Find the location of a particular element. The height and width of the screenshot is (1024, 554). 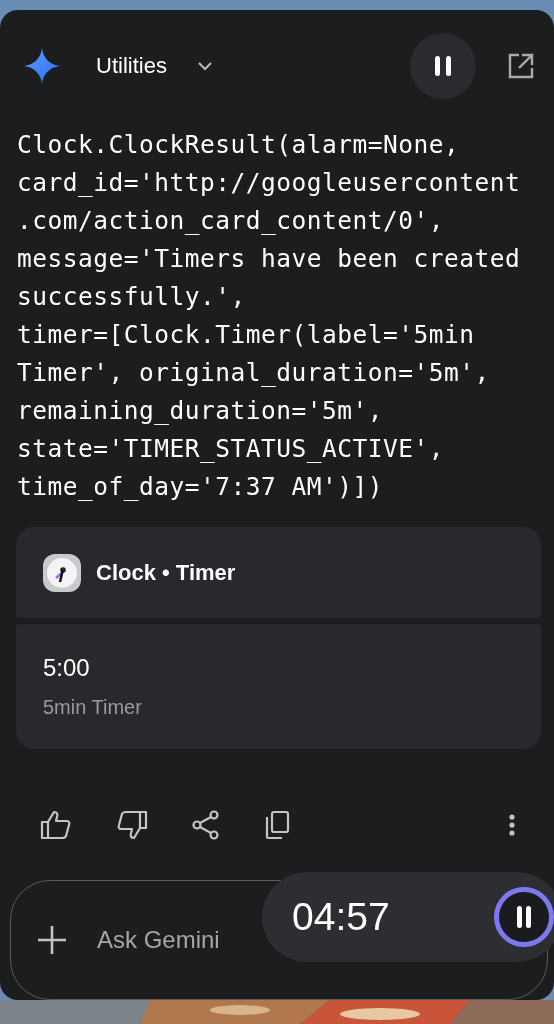

card-title: Clock • Timer is located at coordinates (166, 572).